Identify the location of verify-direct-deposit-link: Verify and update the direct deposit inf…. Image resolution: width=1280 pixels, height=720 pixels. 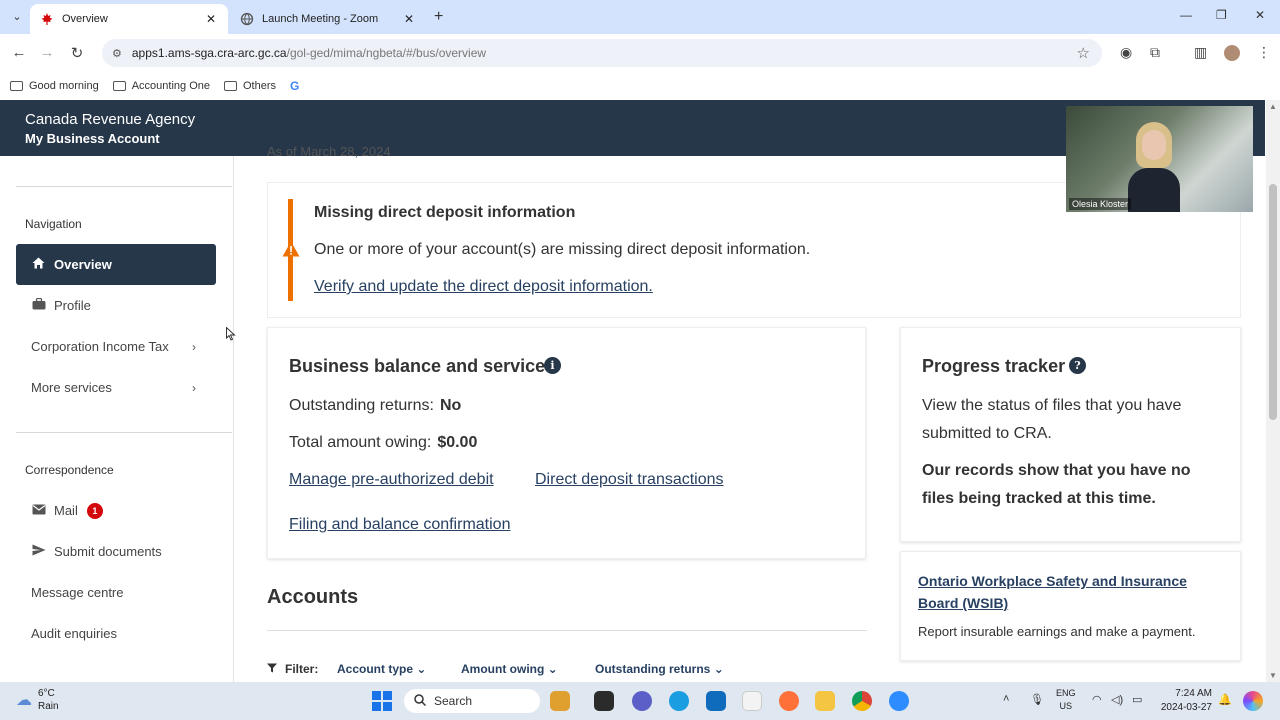
(483, 287).